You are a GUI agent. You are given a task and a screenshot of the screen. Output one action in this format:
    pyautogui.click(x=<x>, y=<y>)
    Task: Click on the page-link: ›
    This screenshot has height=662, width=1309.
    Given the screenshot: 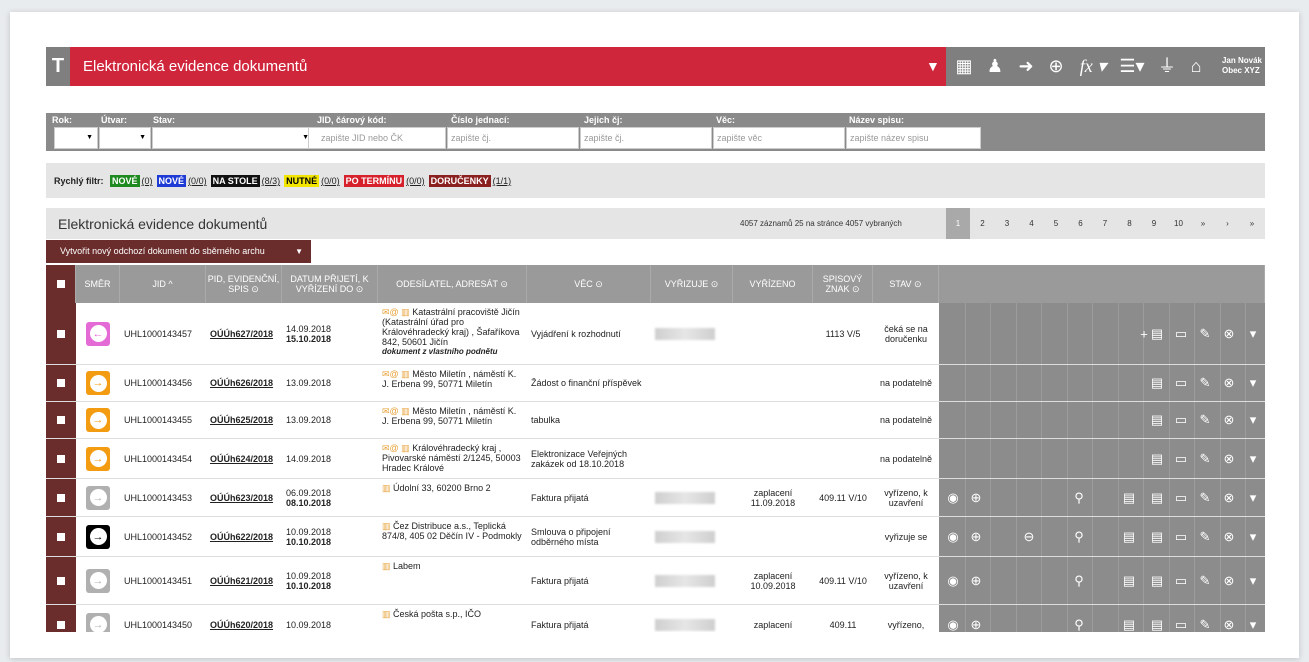 What is the action you would take?
    pyautogui.click(x=1228, y=223)
    